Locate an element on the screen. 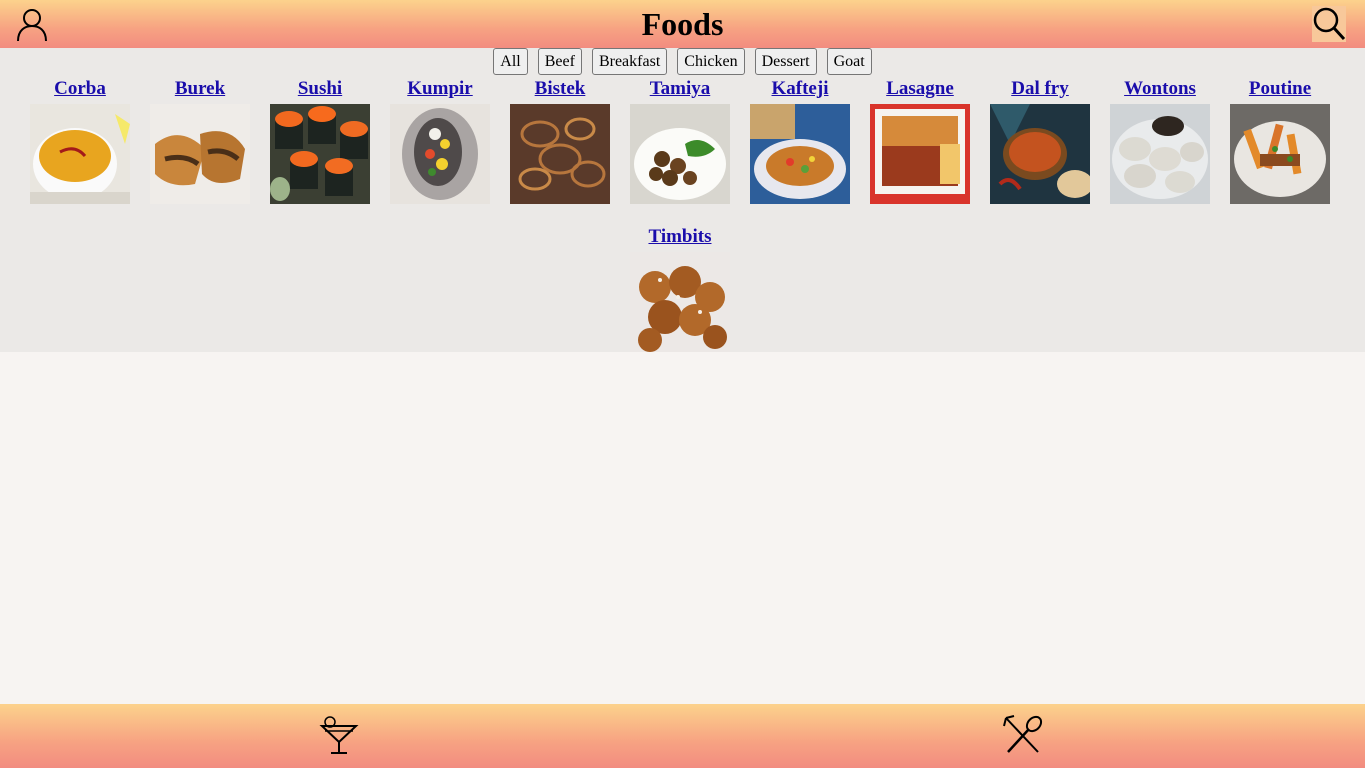 The width and height of the screenshot is (1365, 768). header-bar: Foods is located at coordinates (682, 24).